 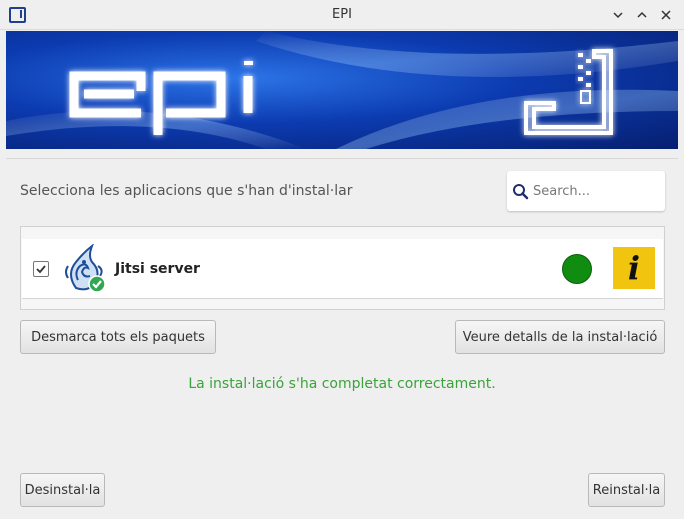 I want to click on window-title: EPI, so click(x=342, y=14).